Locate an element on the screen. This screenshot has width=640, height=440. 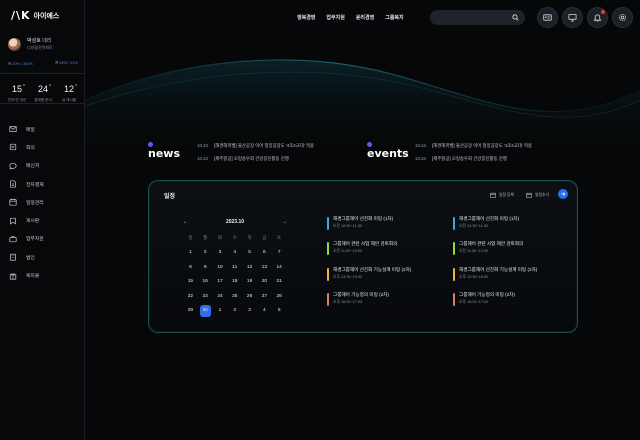
gear-icon is located at coordinates (622, 17).